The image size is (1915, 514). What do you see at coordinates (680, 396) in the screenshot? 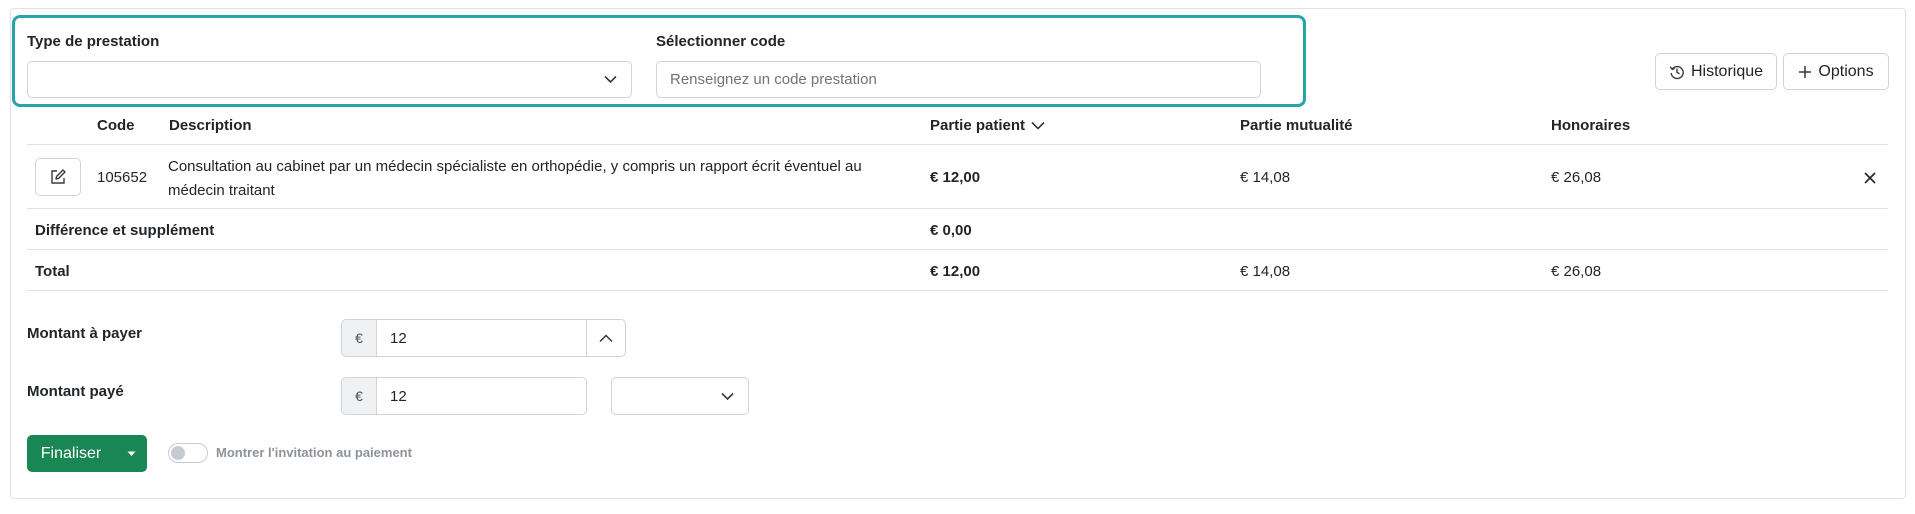
I see `payment-method-select` at bounding box center [680, 396].